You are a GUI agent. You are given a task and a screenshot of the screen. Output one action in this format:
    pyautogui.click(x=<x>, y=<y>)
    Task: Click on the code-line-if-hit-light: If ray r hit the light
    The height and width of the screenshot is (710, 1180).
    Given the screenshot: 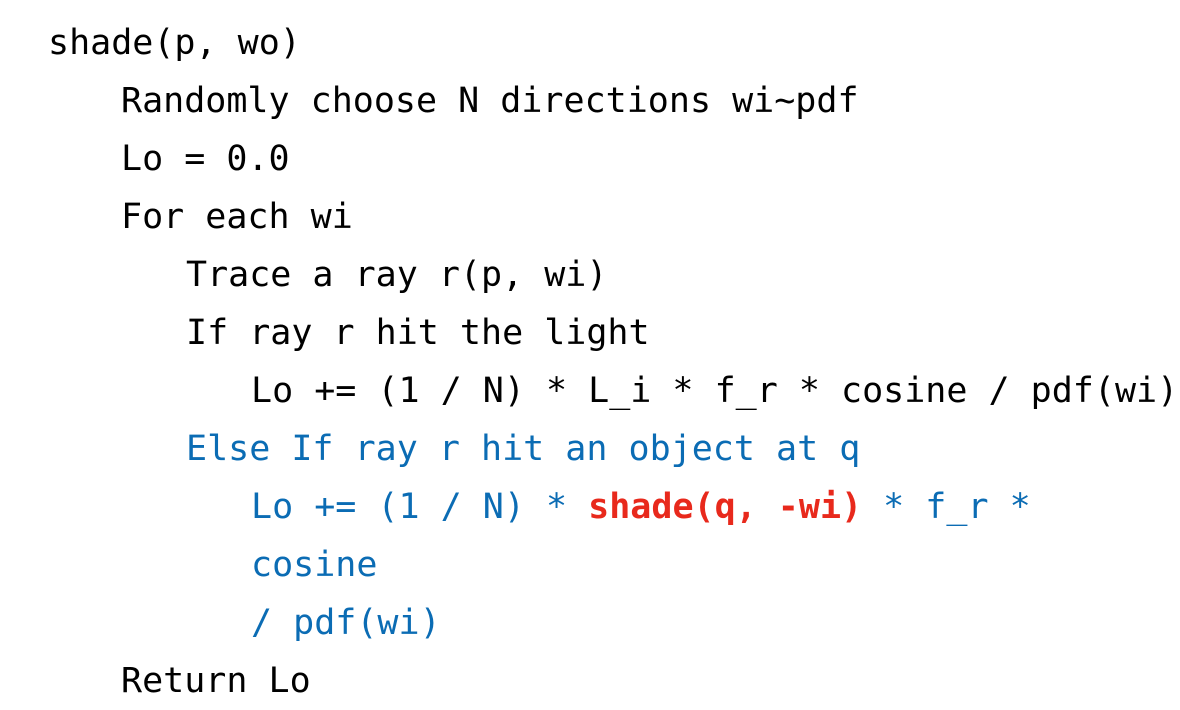 What is the action you would take?
    pyautogui.click(x=418, y=333)
    